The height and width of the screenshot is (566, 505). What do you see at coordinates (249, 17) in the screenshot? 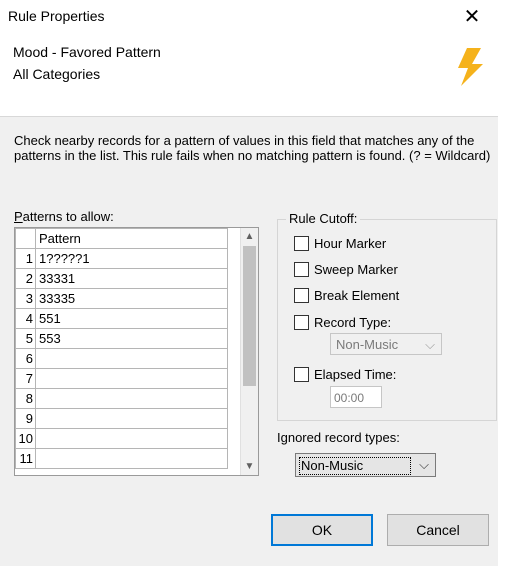
I see `title-bar: Rule Properties ✕` at bounding box center [249, 17].